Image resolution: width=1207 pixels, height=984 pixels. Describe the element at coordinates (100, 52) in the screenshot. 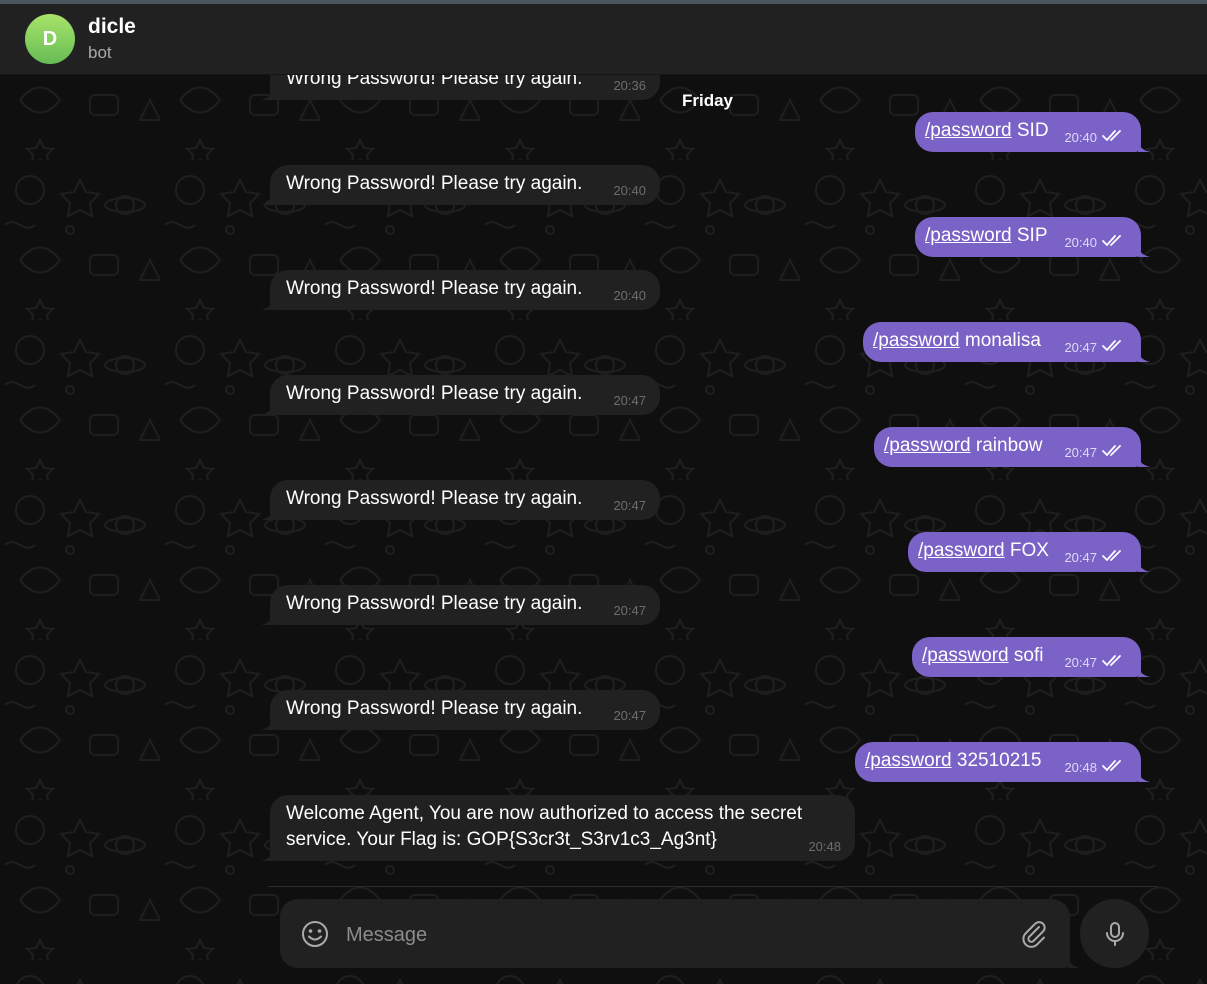

I see `chat-subtitle: bot` at that location.